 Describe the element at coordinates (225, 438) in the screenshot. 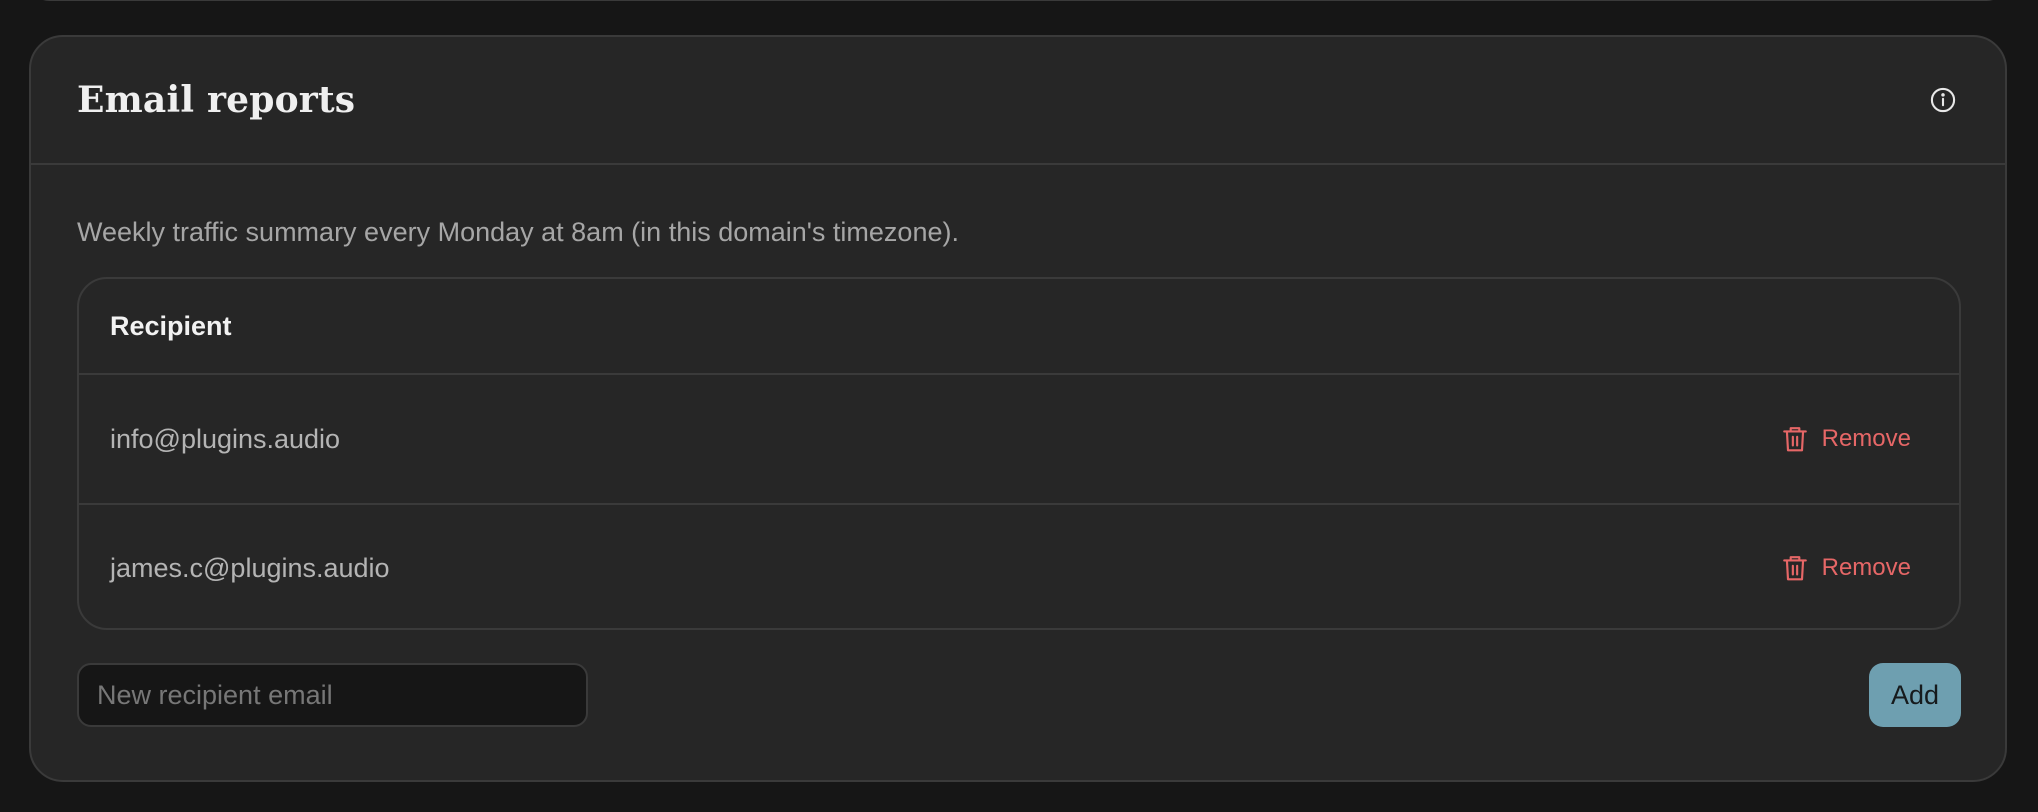

I see `recipient-email: info@plugins.audio` at that location.